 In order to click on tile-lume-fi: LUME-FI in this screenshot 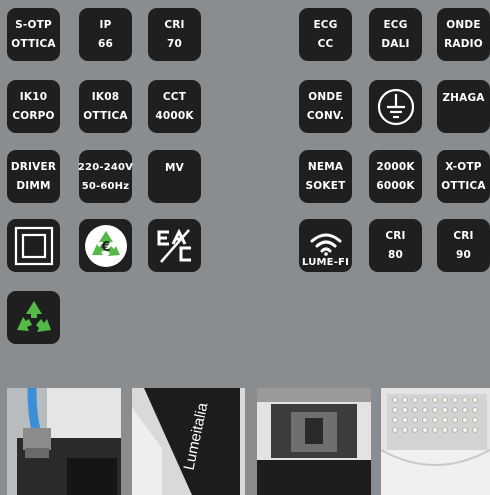, I will do `click(325, 245)`.